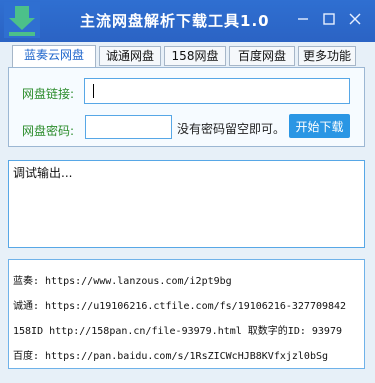 The height and width of the screenshot is (383, 375). I want to click on window-title: 主流网盘解析下载工具1.0, so click(175, 21).